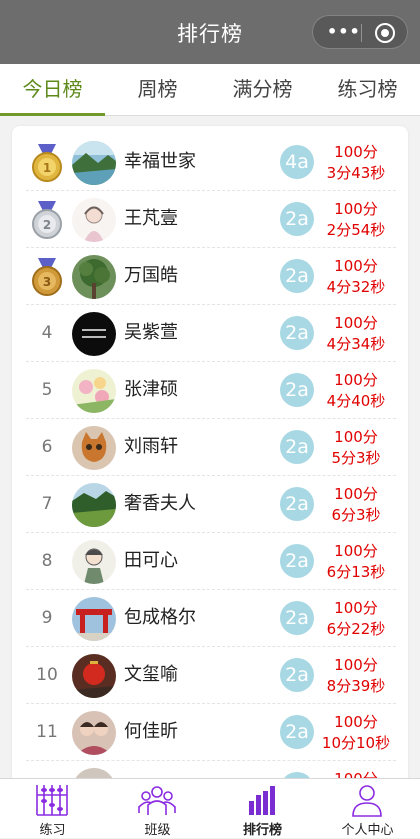 The image size is (420, 839). I want to click on silver-medal-icon: 2, so click(47, 220).